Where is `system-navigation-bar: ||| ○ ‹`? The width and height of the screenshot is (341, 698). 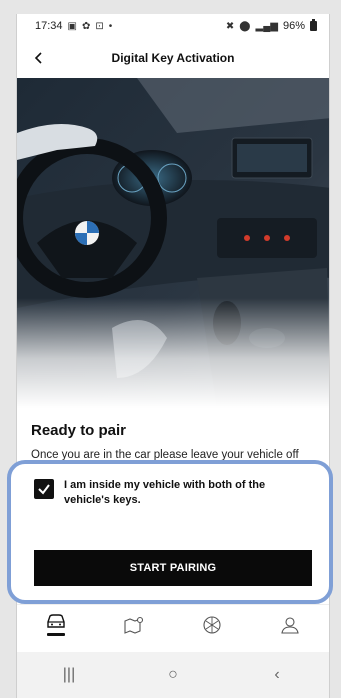 system-navigation-bar: ||| ○ ‹ is located at coordinates (173, 675).